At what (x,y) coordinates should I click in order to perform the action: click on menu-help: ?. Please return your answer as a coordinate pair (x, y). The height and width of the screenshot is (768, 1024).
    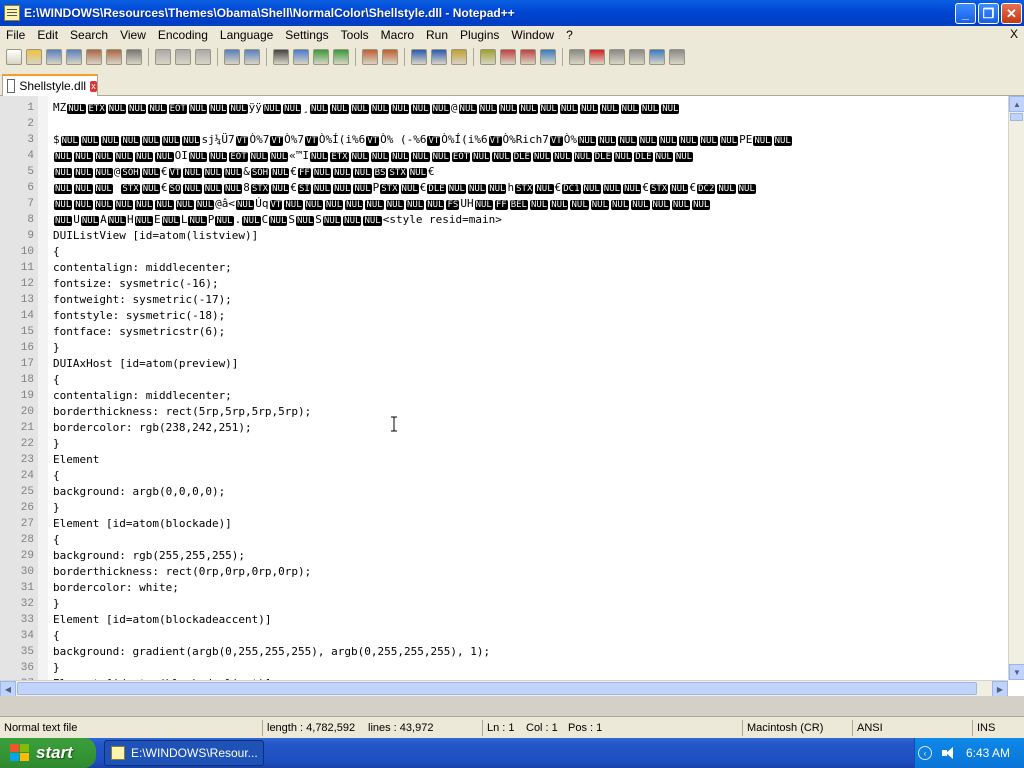
    Looking at the image, I should click on (569, 35).